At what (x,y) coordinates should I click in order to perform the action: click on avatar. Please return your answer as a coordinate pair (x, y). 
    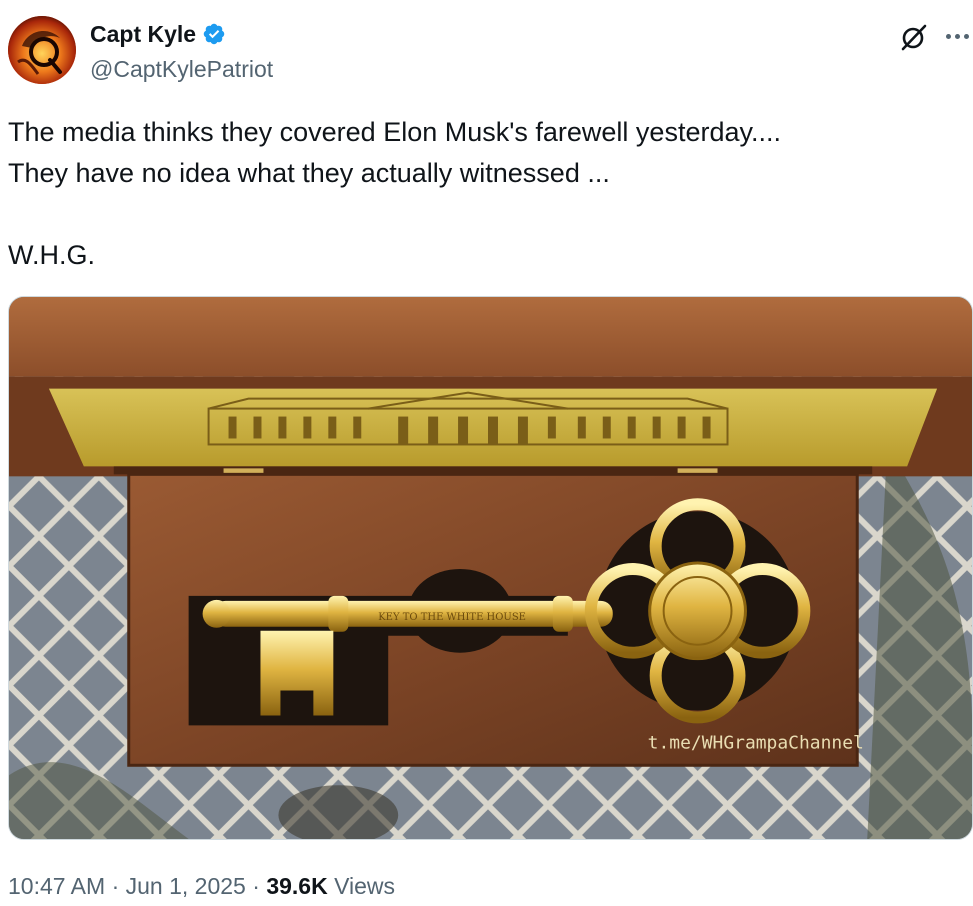
    Looking at the image, I should click on (42, 50).